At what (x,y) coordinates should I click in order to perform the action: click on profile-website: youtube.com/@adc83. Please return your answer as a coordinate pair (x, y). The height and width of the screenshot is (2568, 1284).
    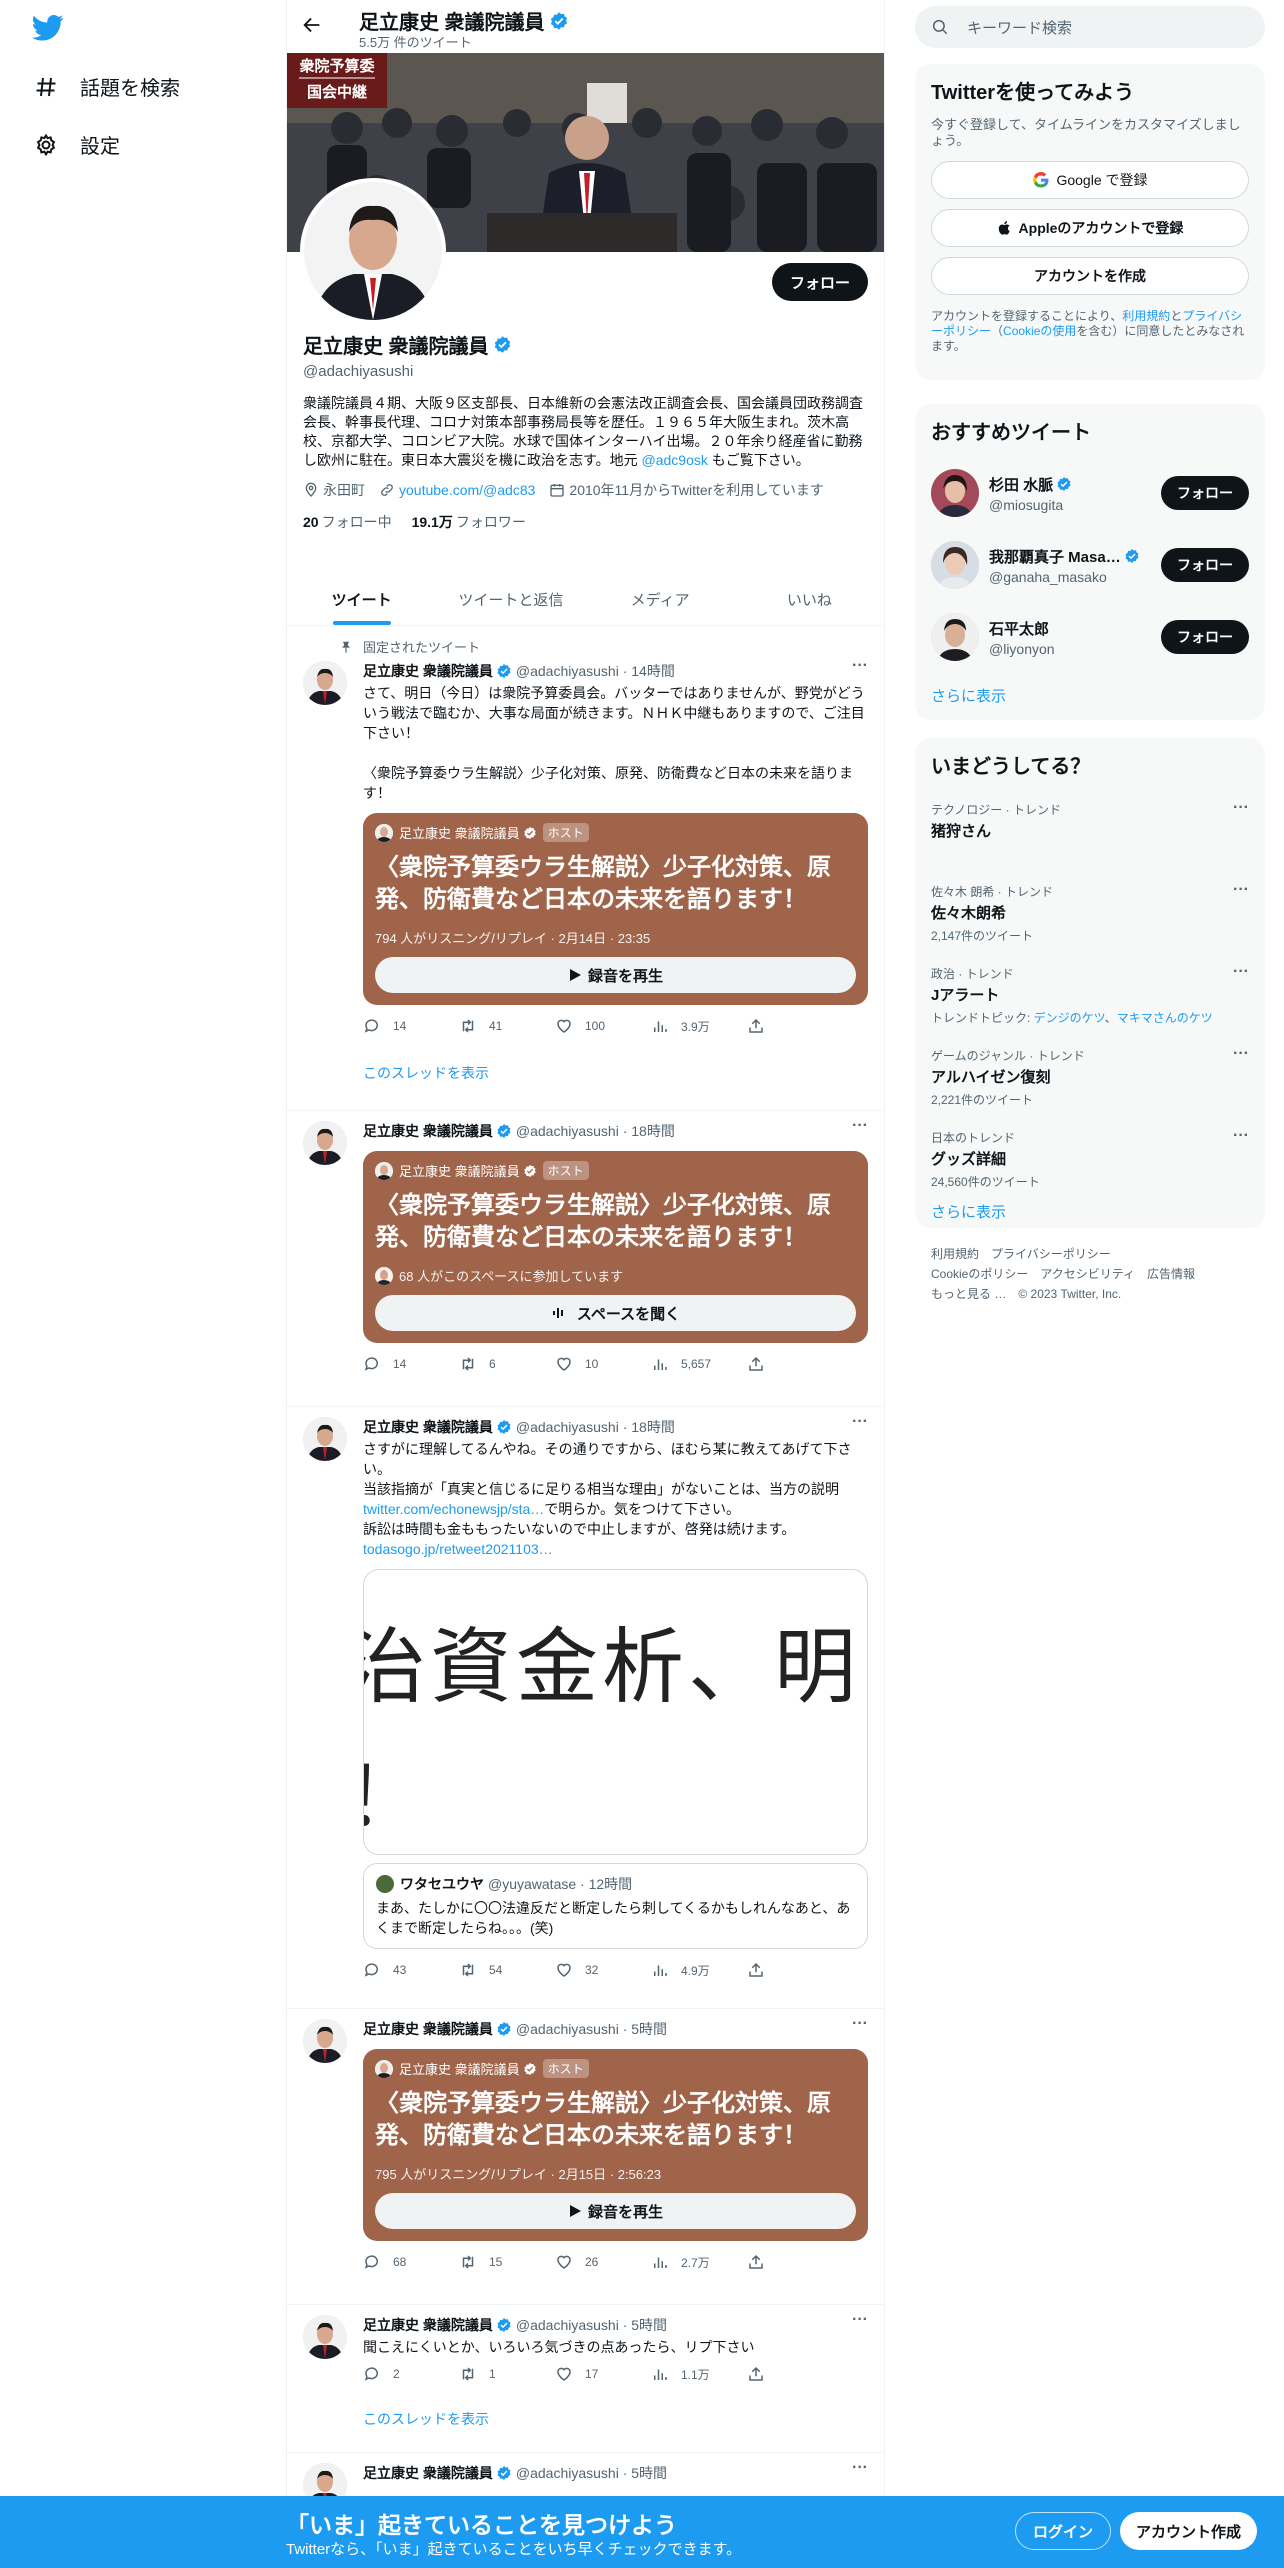
    Looking at the image, I should click on (457, 490).